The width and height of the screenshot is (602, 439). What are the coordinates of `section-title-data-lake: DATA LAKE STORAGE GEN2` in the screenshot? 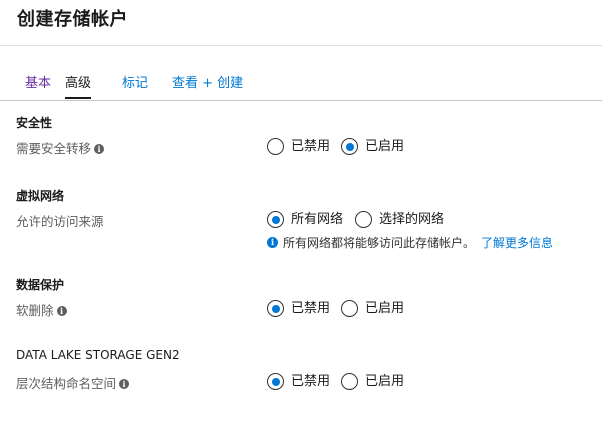 It's located at (98, 355).